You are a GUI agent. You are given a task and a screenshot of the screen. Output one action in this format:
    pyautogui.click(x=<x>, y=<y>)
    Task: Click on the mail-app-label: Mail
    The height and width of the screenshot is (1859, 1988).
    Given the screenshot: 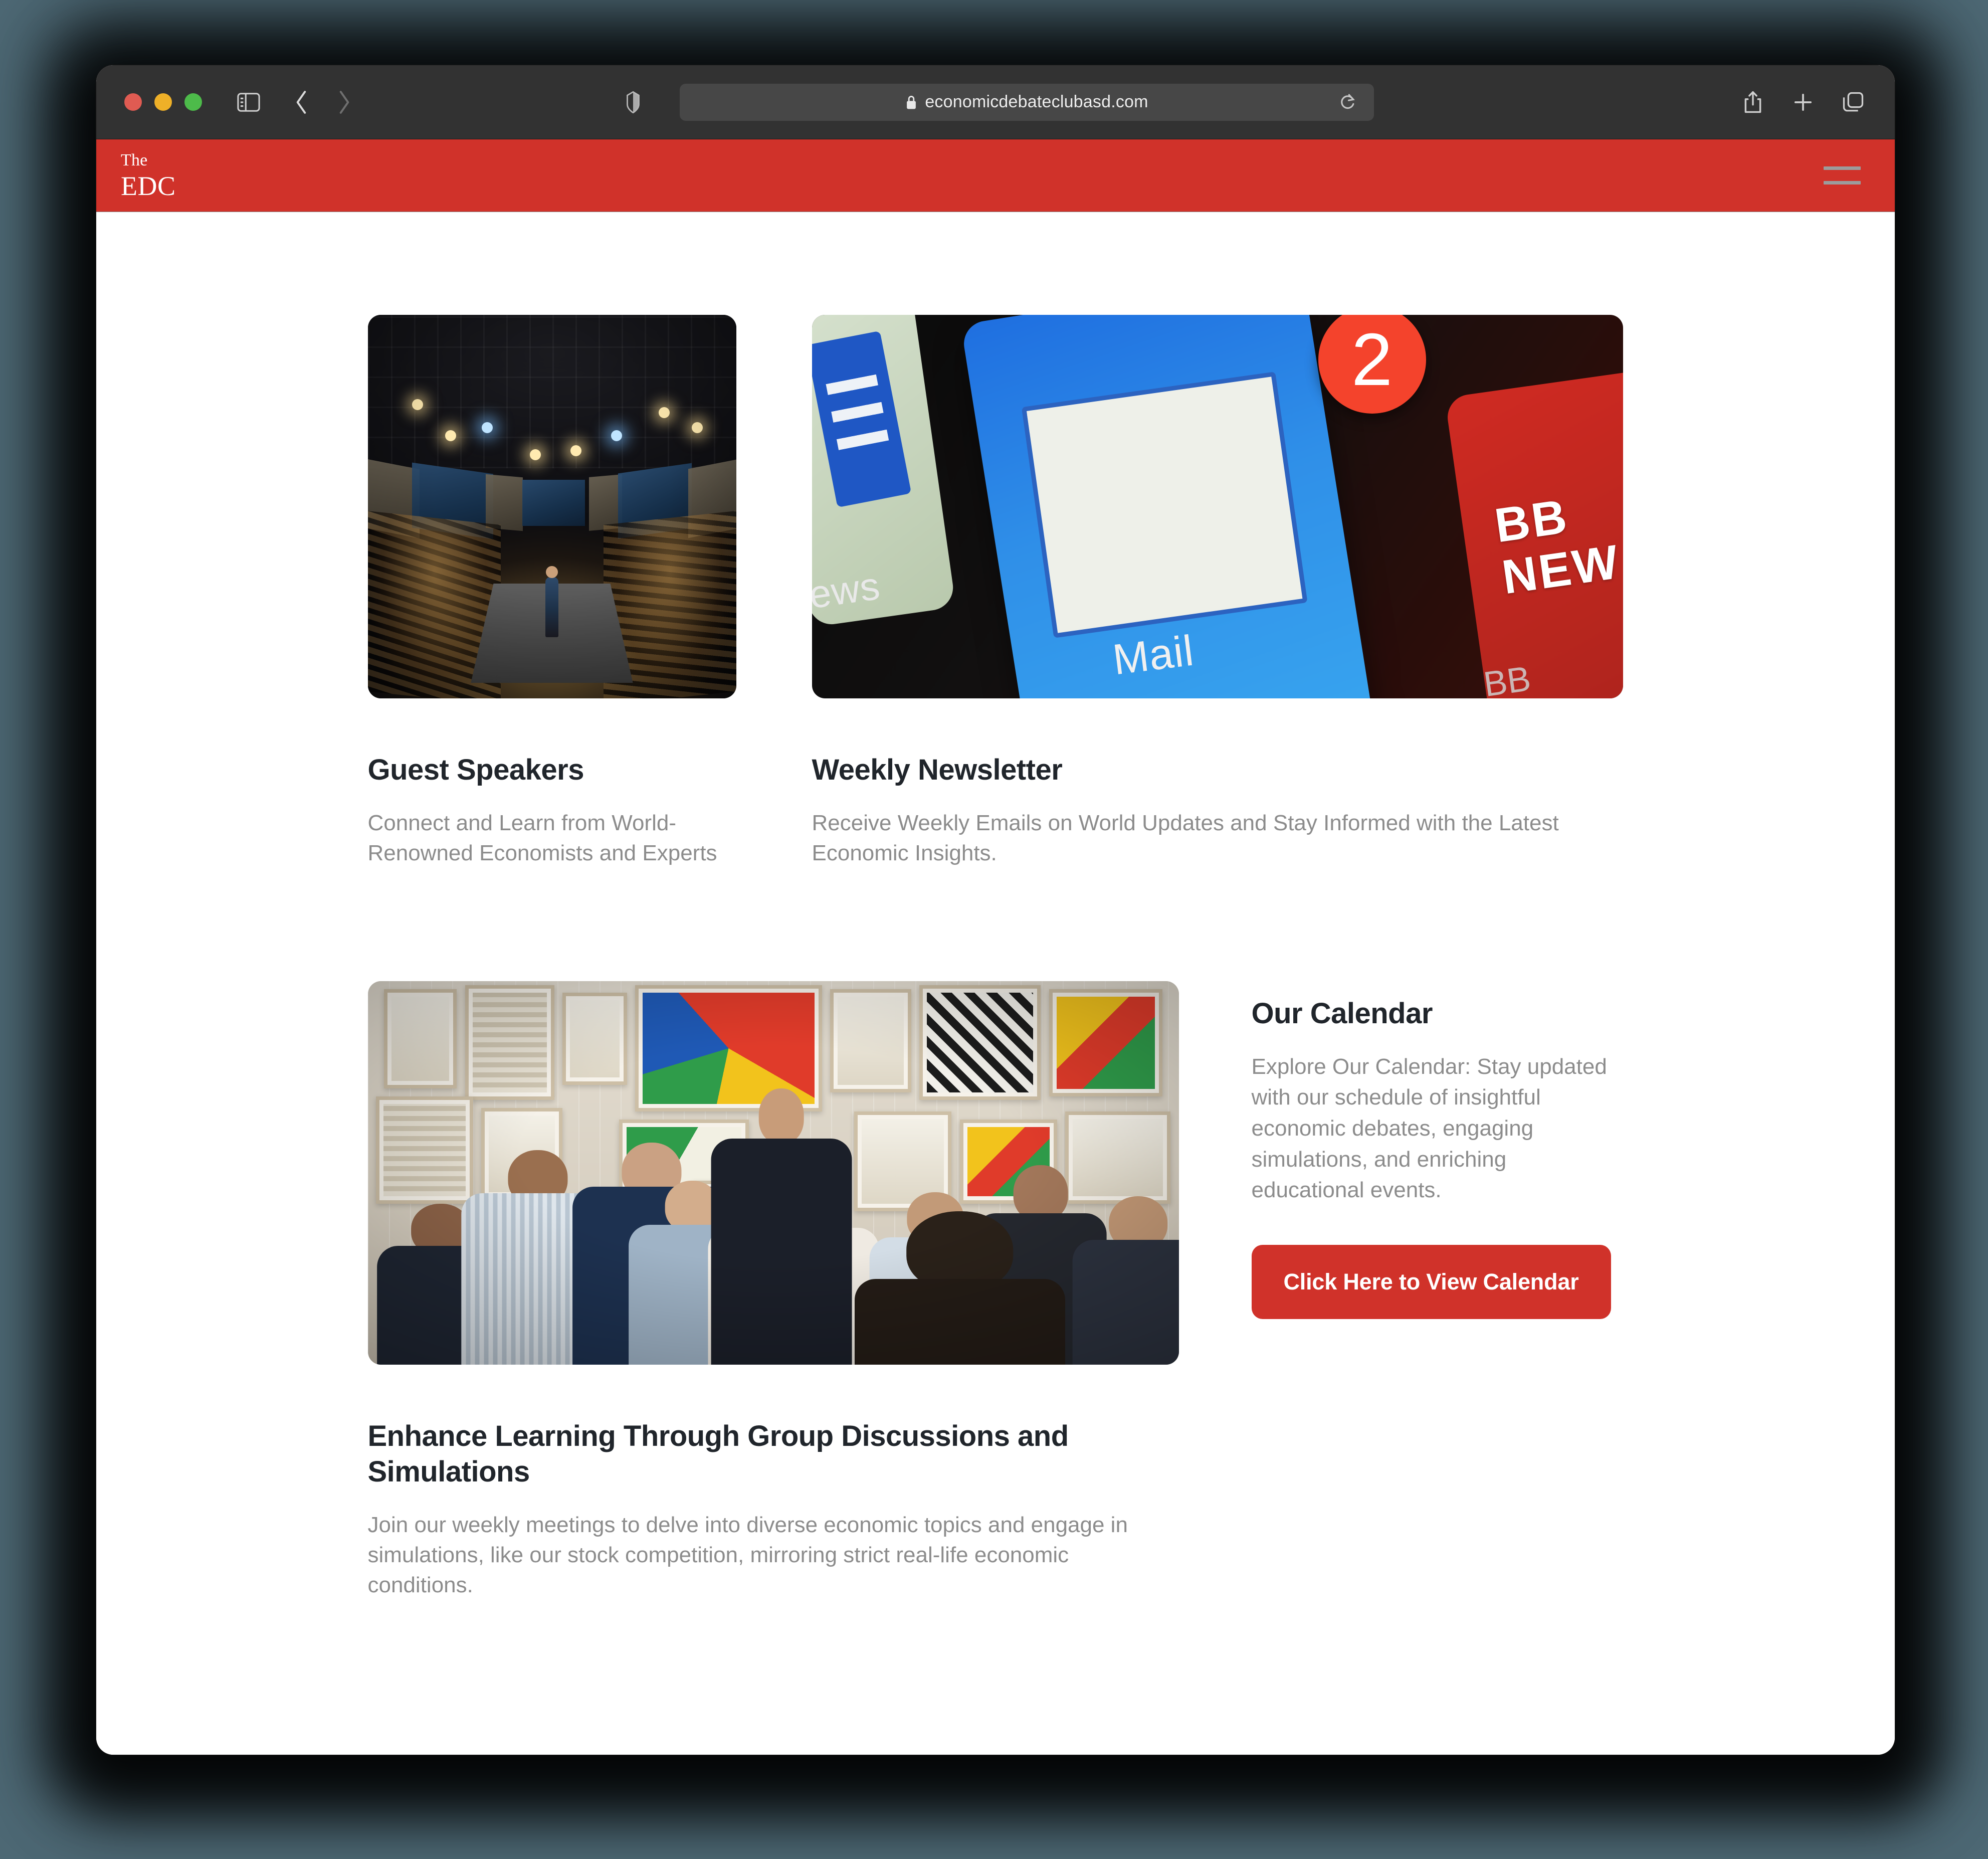 What is the action you would take?
    pyautogui.click(x=1153, y=655)
    